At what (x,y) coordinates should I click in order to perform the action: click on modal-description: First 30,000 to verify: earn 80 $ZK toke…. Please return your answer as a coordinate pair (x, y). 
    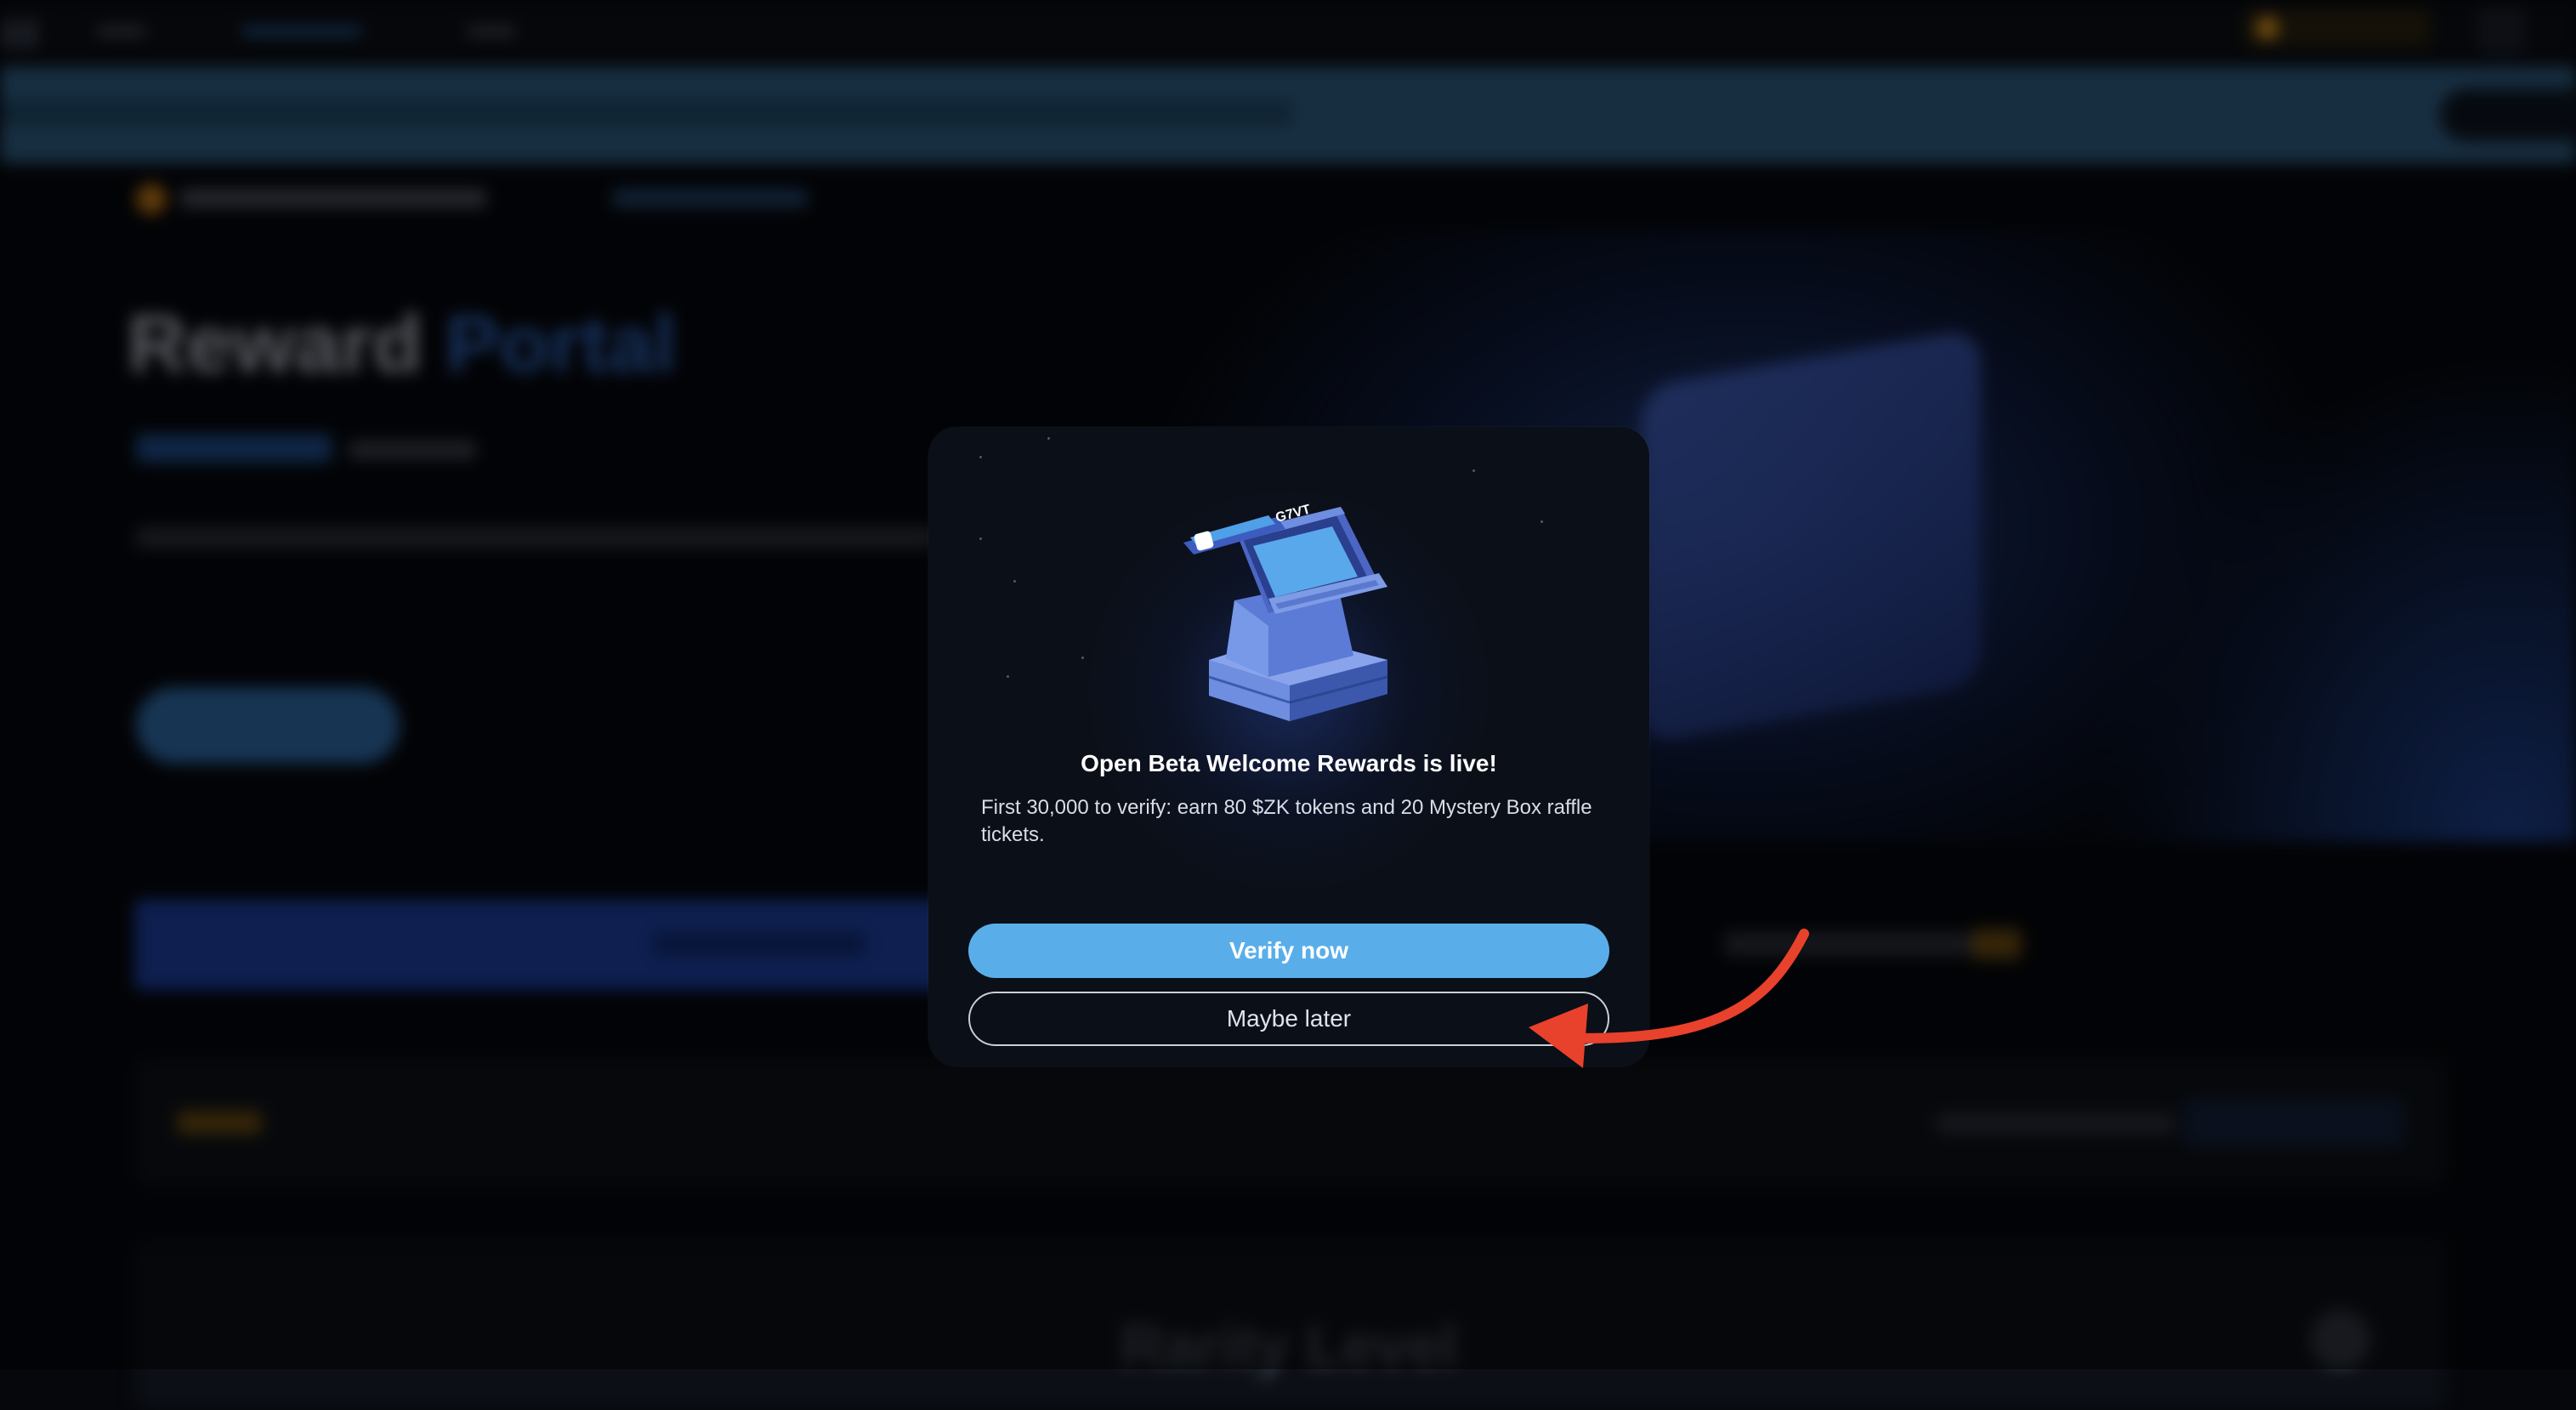
    Looking at the image, I should click on (1287, 821).